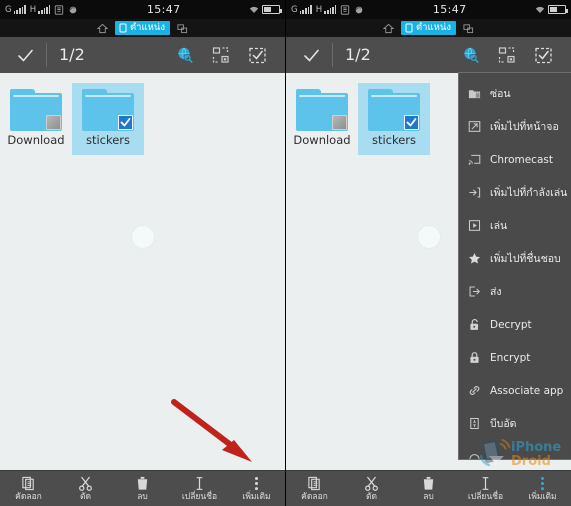  I want to click on rename-icon, so click(485, 483).